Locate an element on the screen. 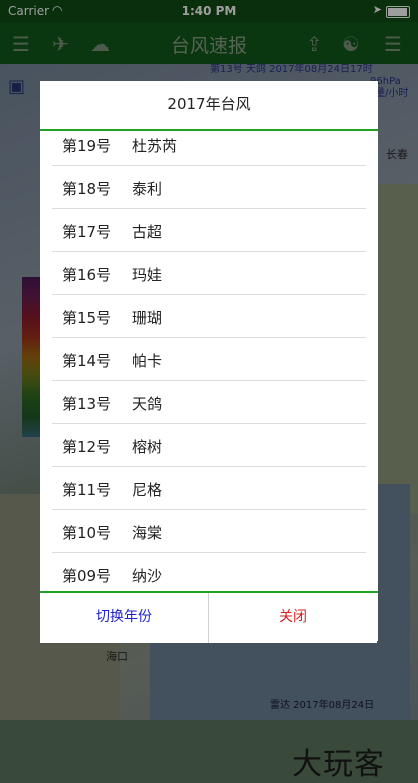 The height and width of the screenshot is (783, 418). typhoon-number: 第19号 is located at coordinates (87, 146).